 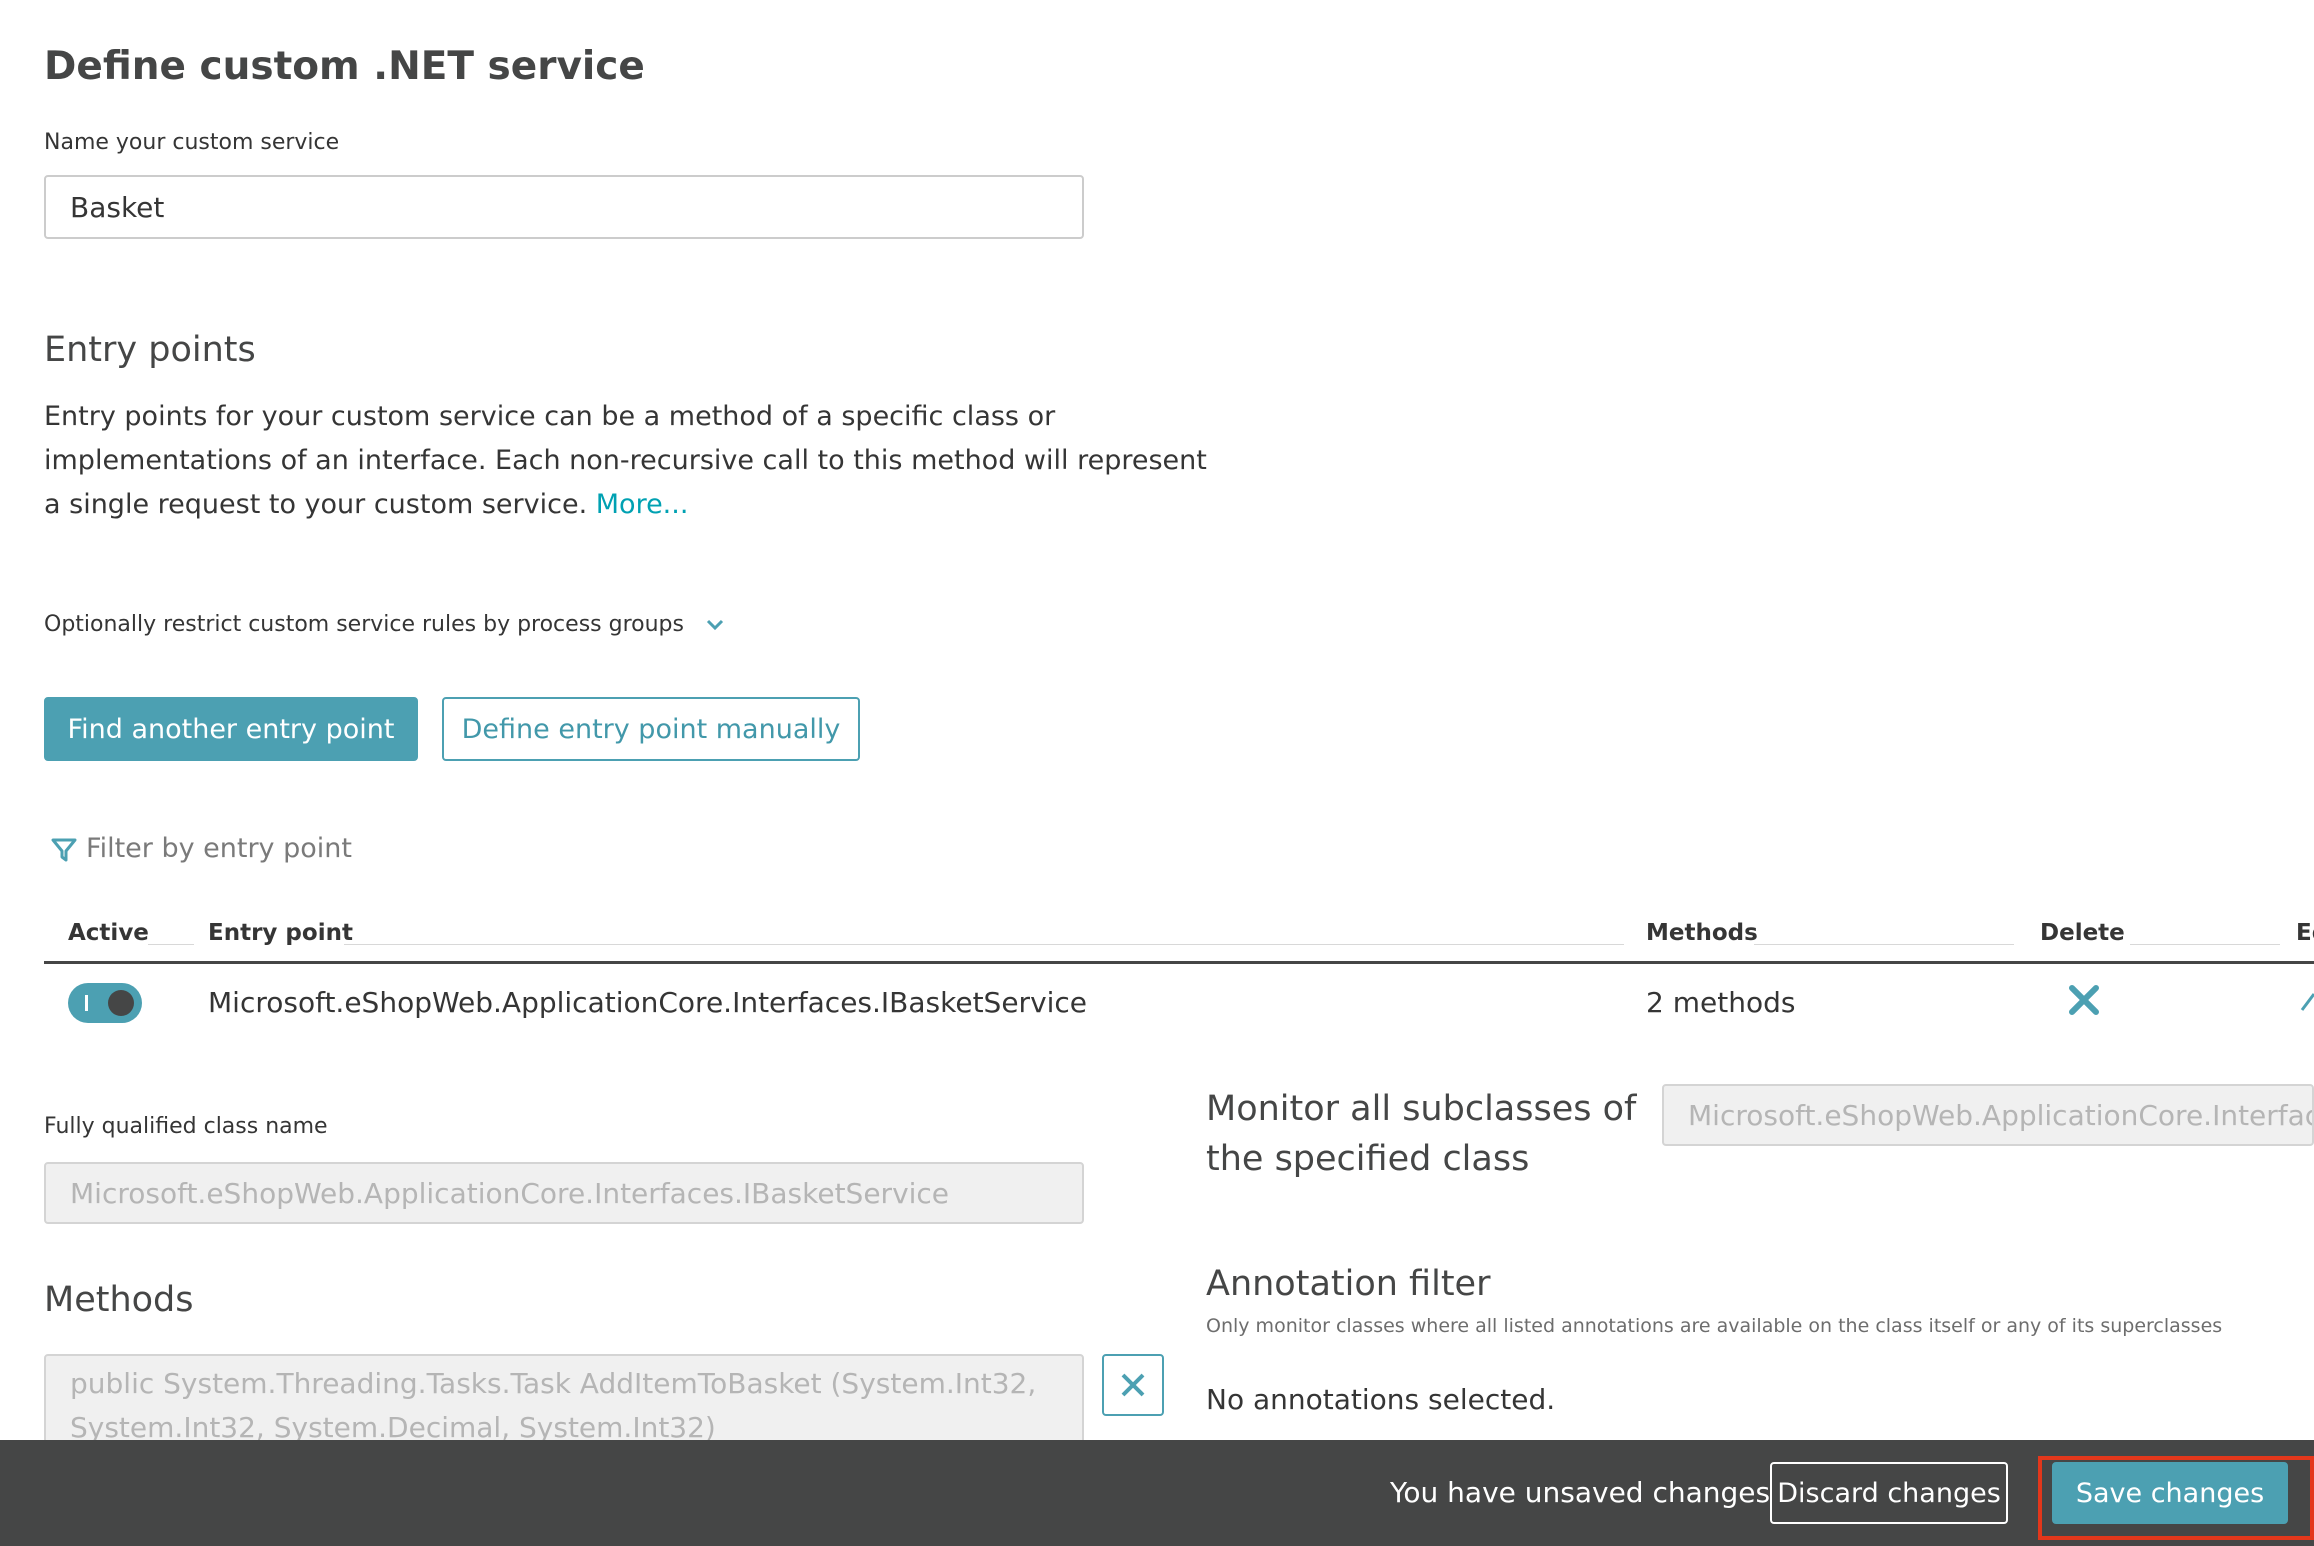 What do you see at coordinates (121, 1003) in the screenshot?
I see `toggle-knob` at bounding box center [121, 1003].